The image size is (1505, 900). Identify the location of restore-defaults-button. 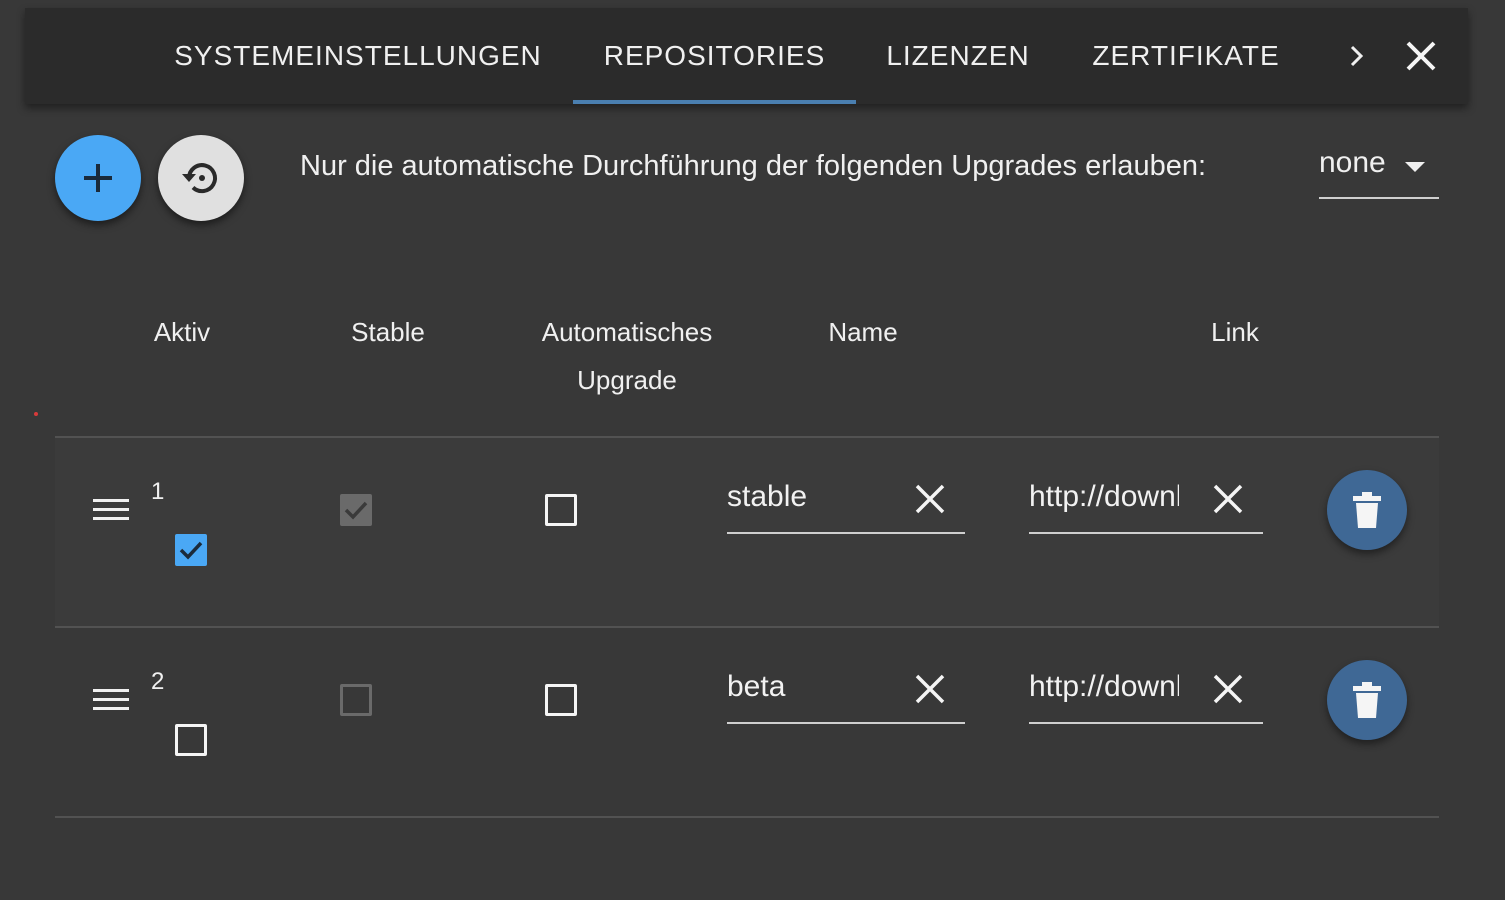
(201, 178).